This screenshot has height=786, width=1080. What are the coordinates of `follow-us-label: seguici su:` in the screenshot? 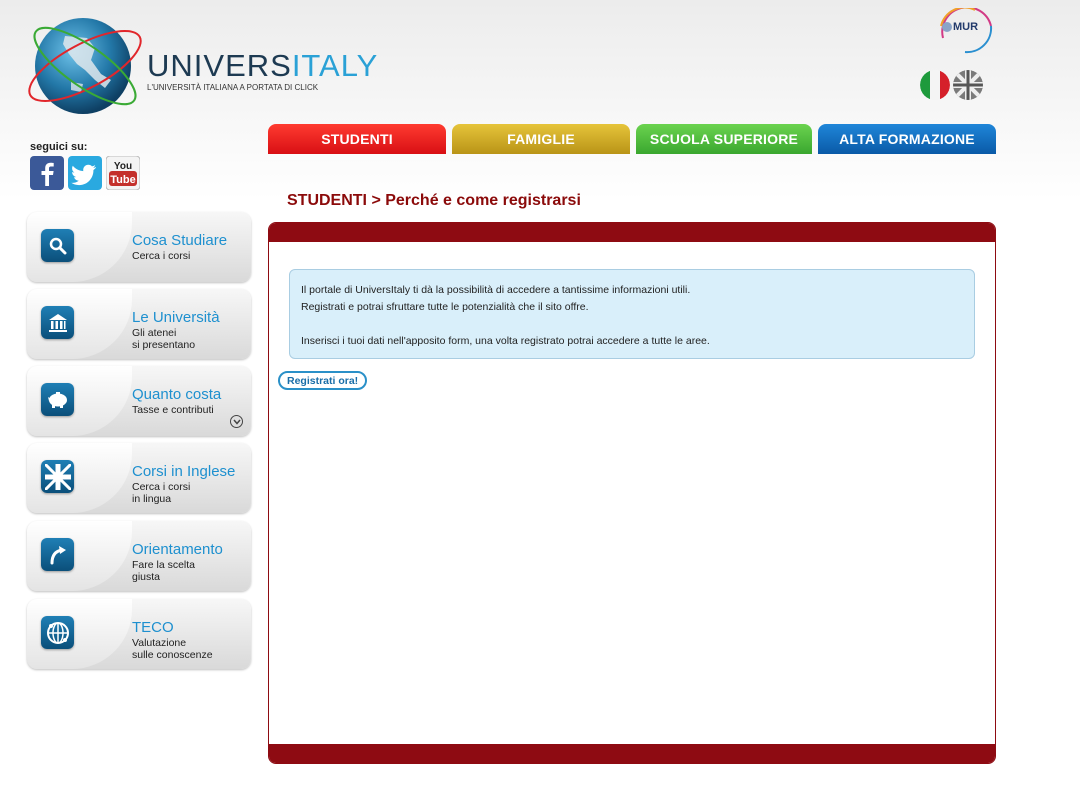 It's located at (59, 147).